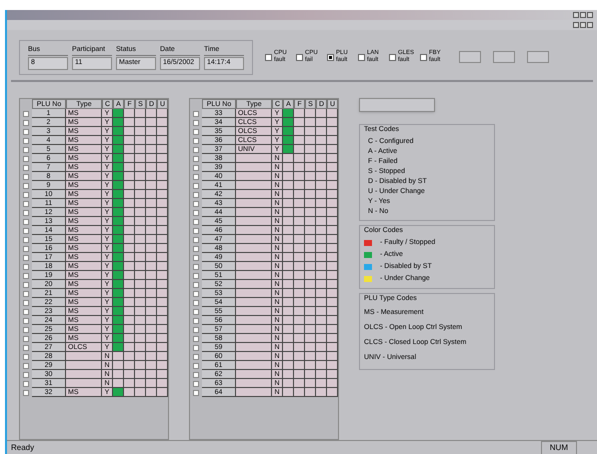 This screenshot has height=454, width=597. I want to click on maximize-icon, so click(583, 15).